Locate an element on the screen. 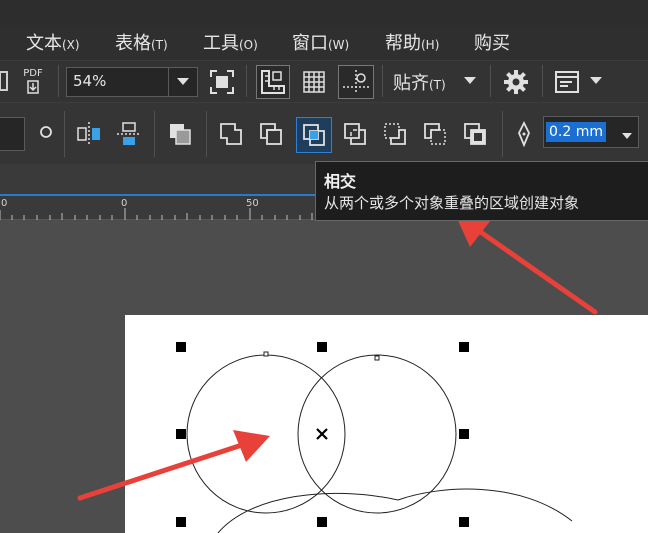 Image resolution: width=648 pixels, height=533 pixels. intersect-tooltip: 相交 从两个或多个对象重叠的区域创建对象 is located at coordinates (481, 191).